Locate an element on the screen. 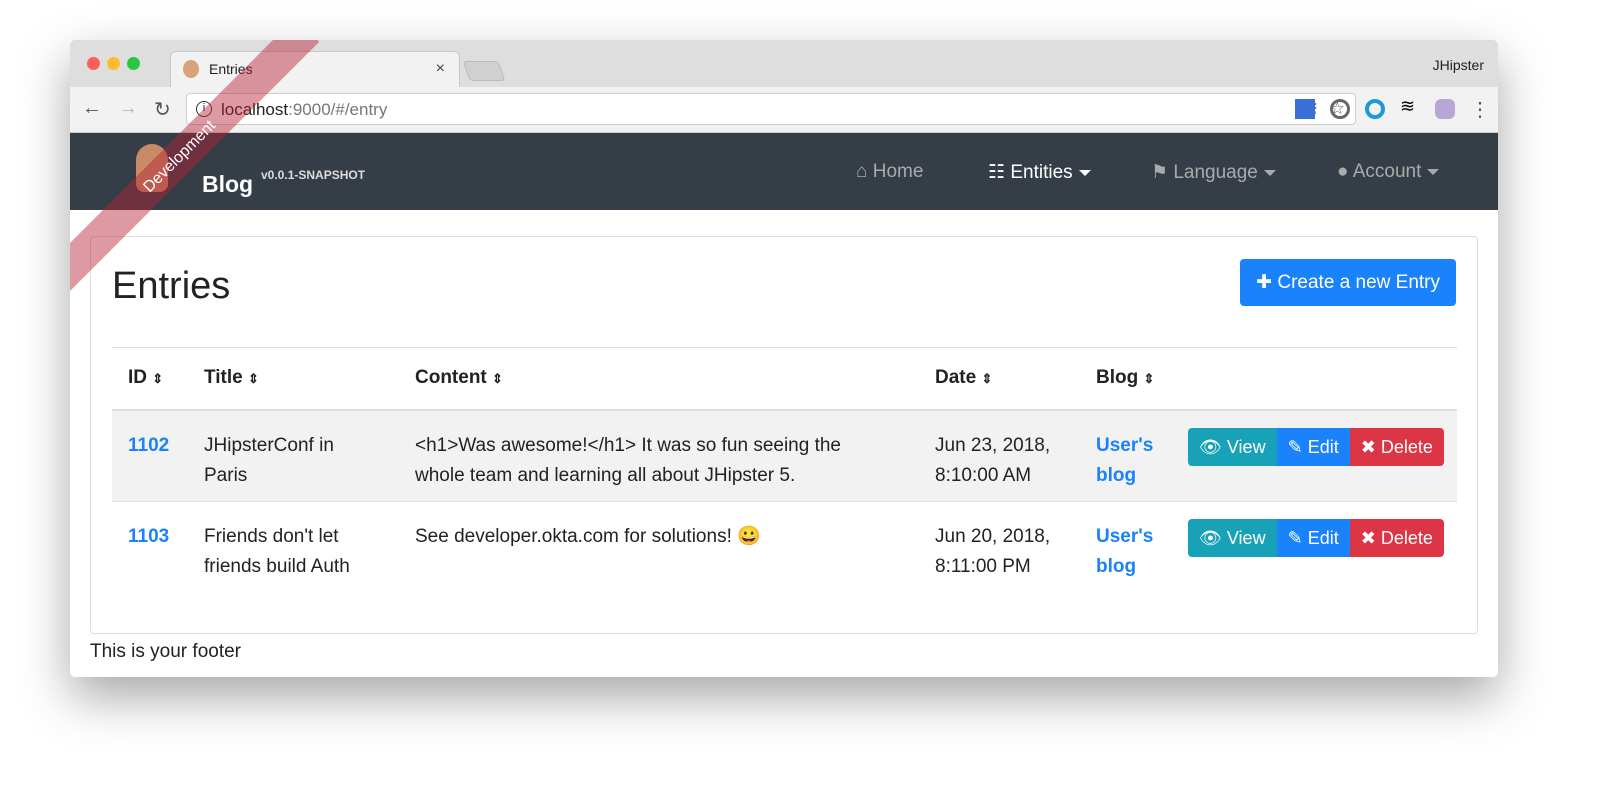 The height and width of the screenshot is (794, 1600). tab-title: Entries is located at coordinates (231, 69).